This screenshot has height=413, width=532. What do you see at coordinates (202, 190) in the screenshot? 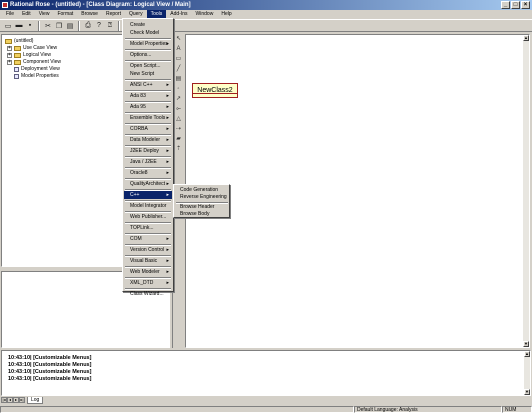
I see `submenu-item-code-generation: Code Generation` at bounding box center [202, 190].